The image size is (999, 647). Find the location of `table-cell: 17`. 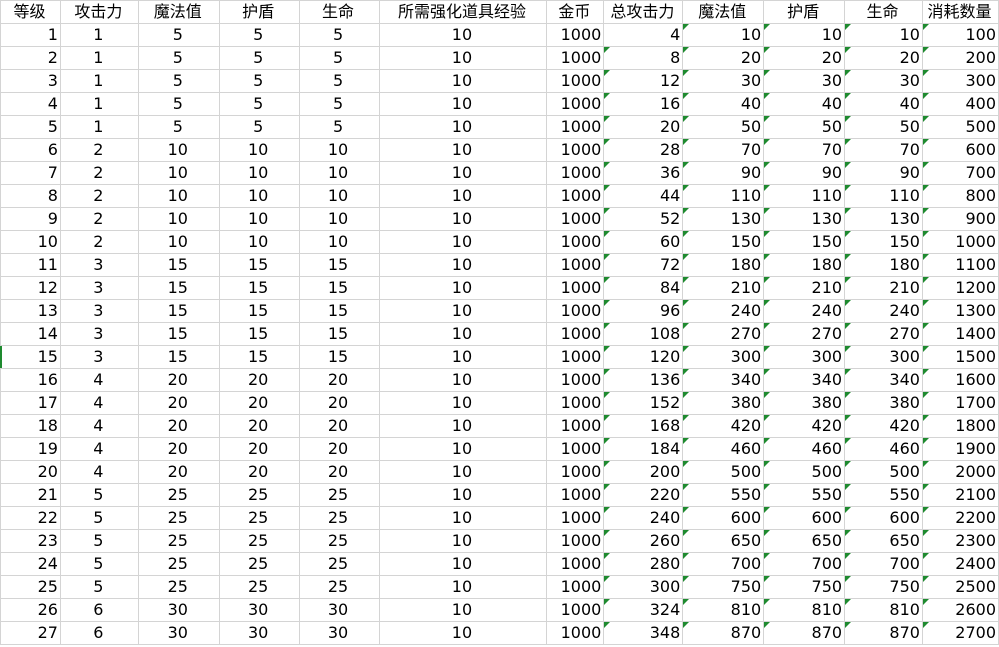

table-cell: 17 is located at coordinates (30, 403).